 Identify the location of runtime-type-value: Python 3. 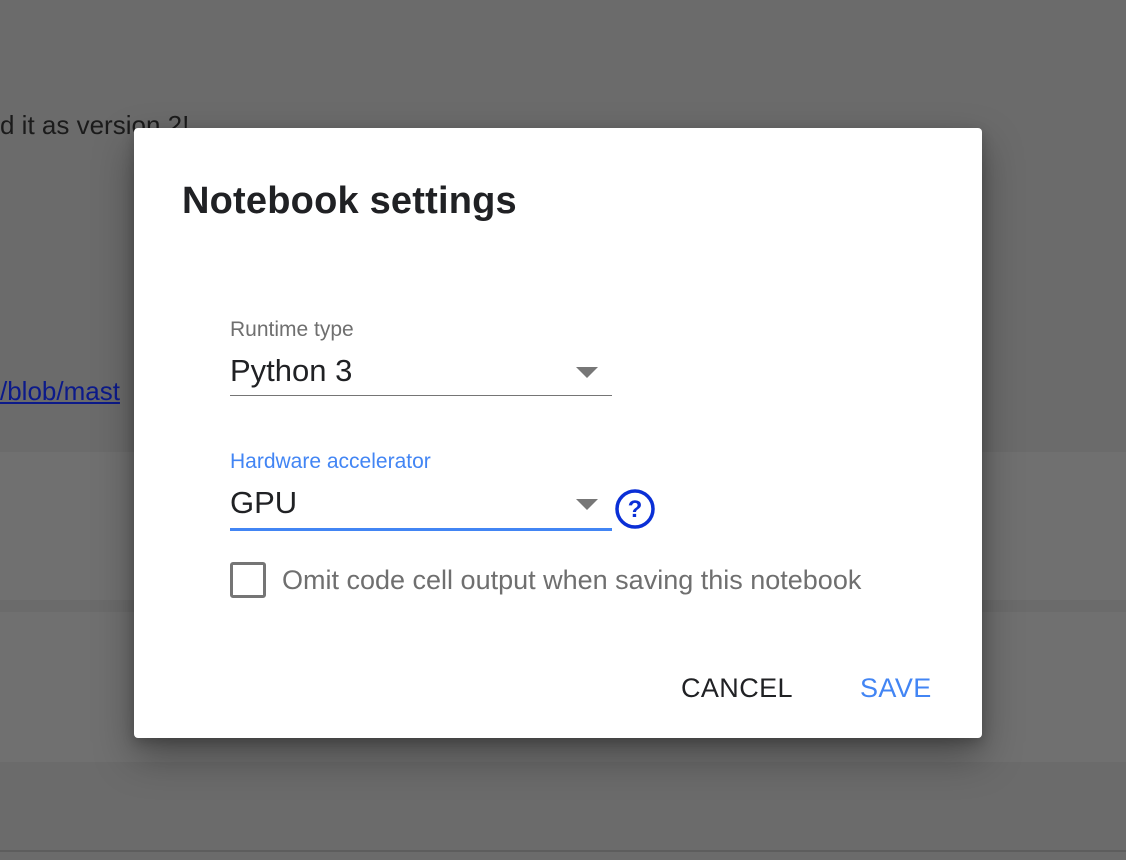
(291, 370).